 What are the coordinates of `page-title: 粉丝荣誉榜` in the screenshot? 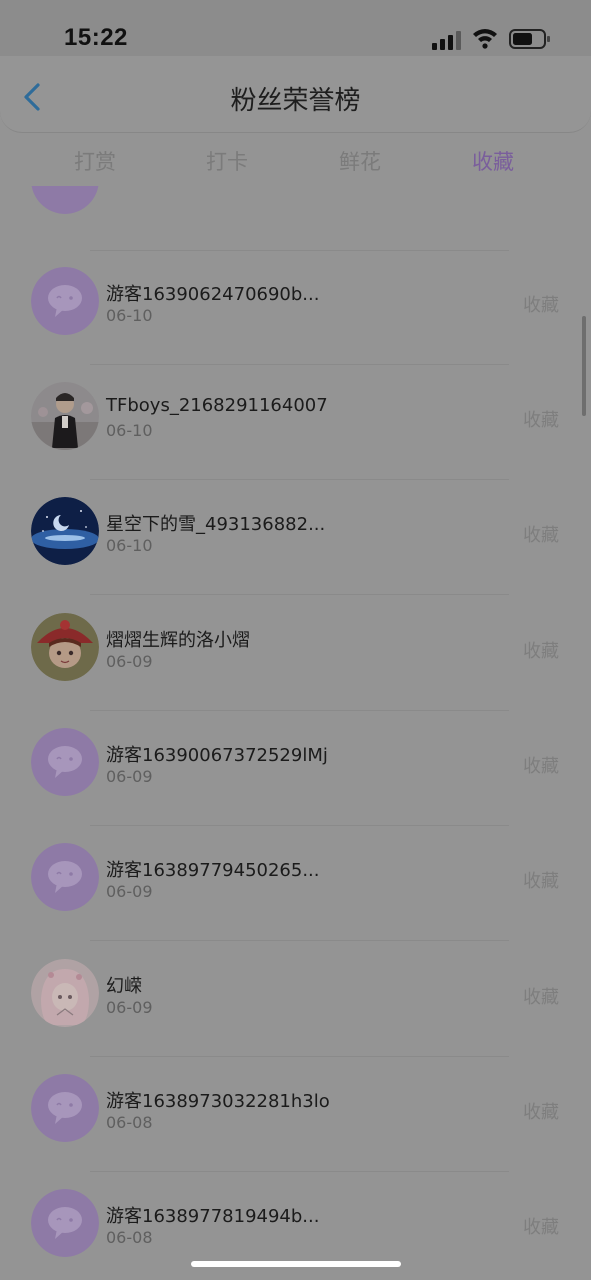 It's located at (295, 101).